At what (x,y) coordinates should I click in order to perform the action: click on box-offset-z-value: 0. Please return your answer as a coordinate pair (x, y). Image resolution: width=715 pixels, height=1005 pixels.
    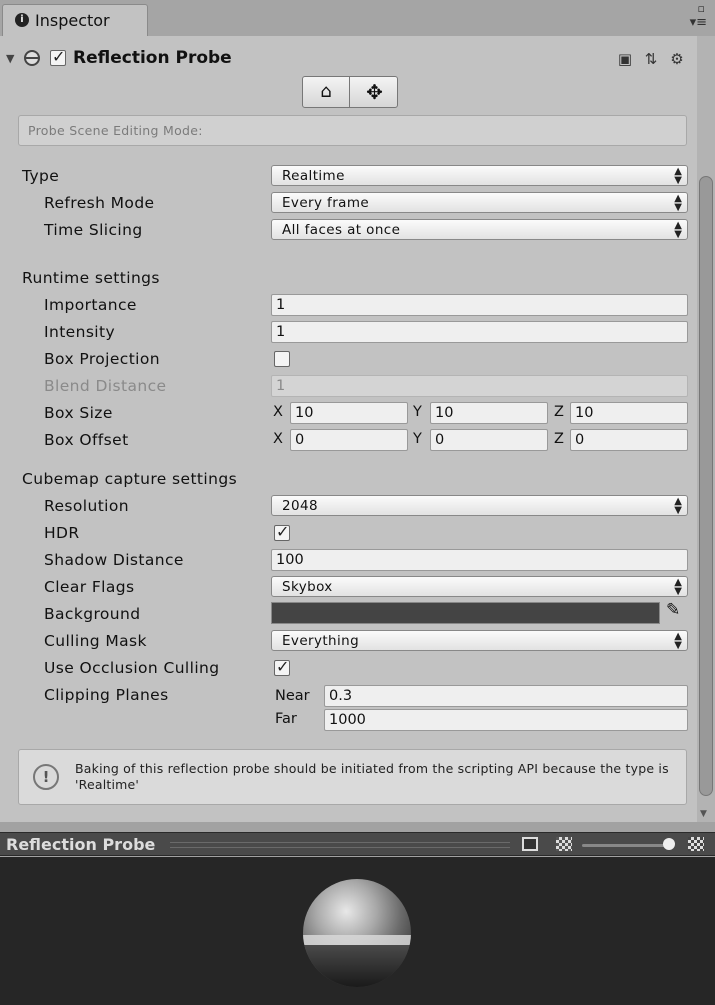
    Looking at the image, I should click on (580, 440).